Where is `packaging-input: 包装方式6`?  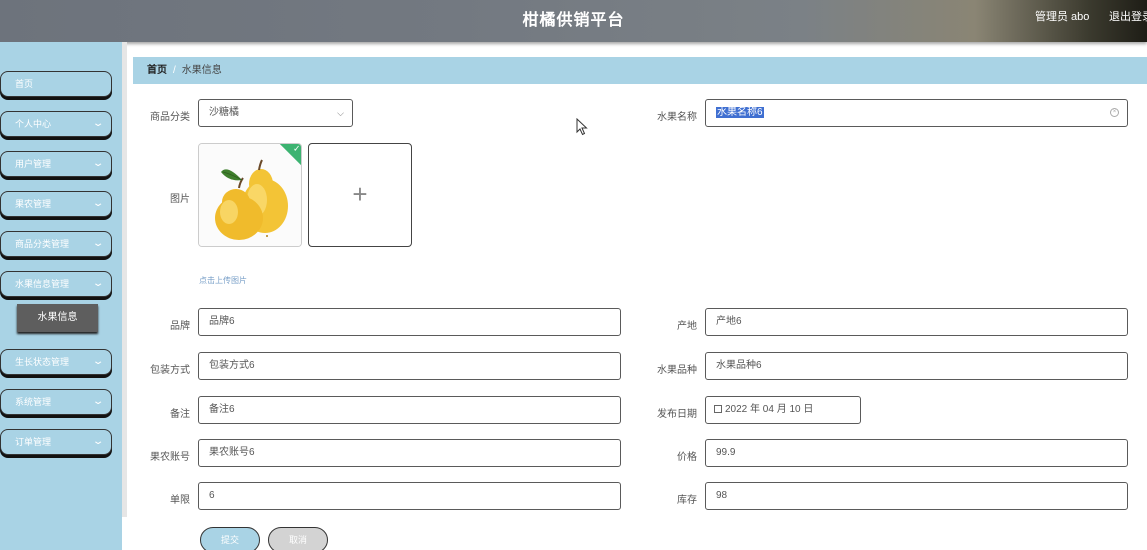
packaging-input: 包装方式6 is located at coordinates (409, 366).